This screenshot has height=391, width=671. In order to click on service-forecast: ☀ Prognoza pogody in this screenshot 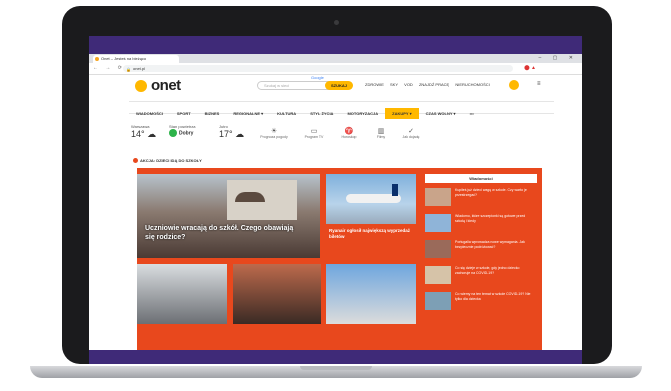, I will do `click(274, 133)`.